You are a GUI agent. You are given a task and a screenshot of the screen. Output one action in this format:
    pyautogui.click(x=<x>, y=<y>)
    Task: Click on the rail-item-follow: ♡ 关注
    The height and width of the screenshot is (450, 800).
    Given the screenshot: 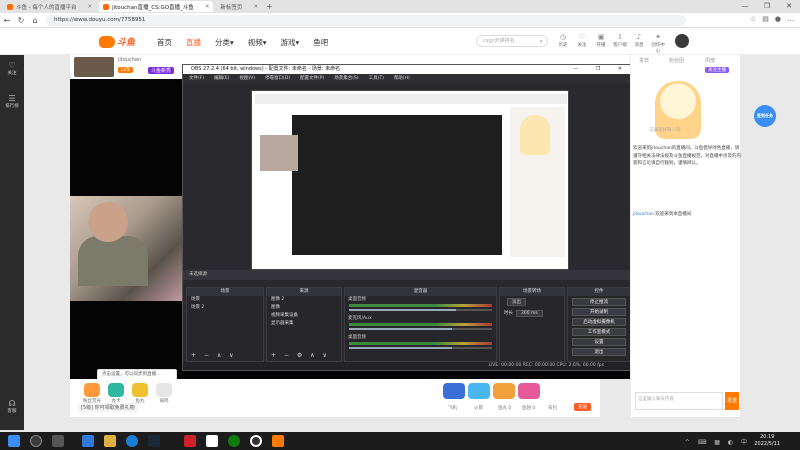 What is the action you would take?
    pyautogui.click(x=12, y=68)
    